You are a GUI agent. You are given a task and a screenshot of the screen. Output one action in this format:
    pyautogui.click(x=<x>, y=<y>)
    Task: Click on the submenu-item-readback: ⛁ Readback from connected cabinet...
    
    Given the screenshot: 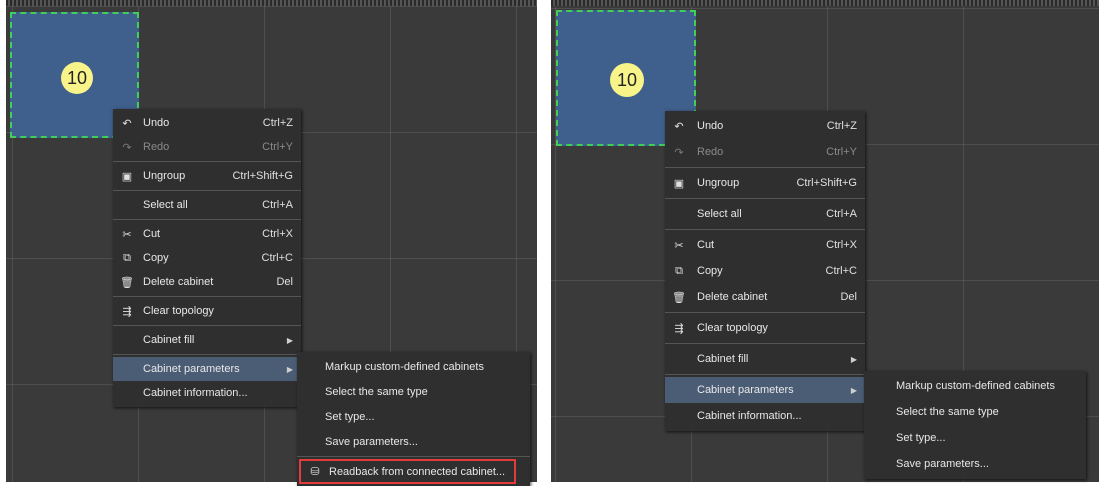 What is the action you would take?
    pyautogui.click(x=407, y=471)
    